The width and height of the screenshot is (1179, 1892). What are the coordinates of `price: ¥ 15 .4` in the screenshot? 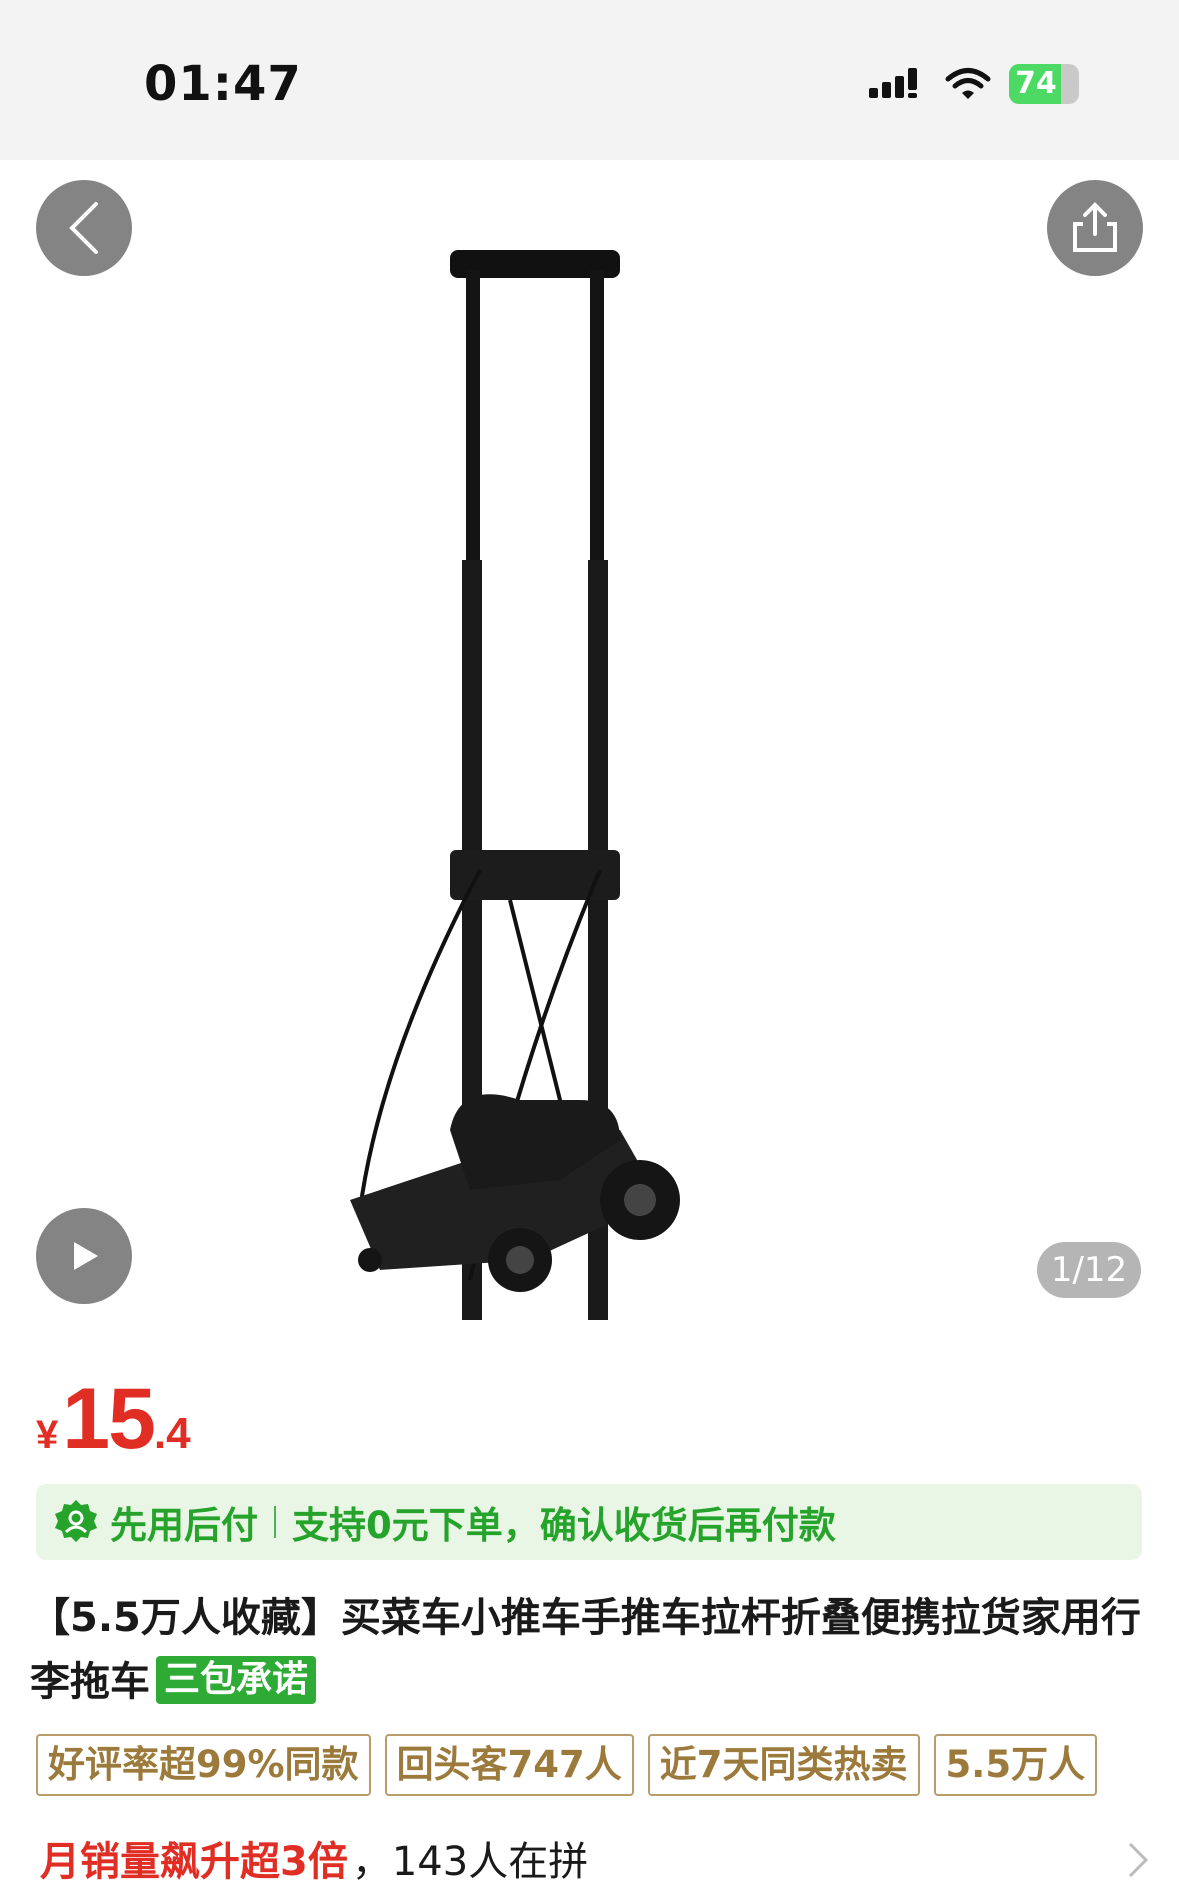 It's located at (113, 1419).